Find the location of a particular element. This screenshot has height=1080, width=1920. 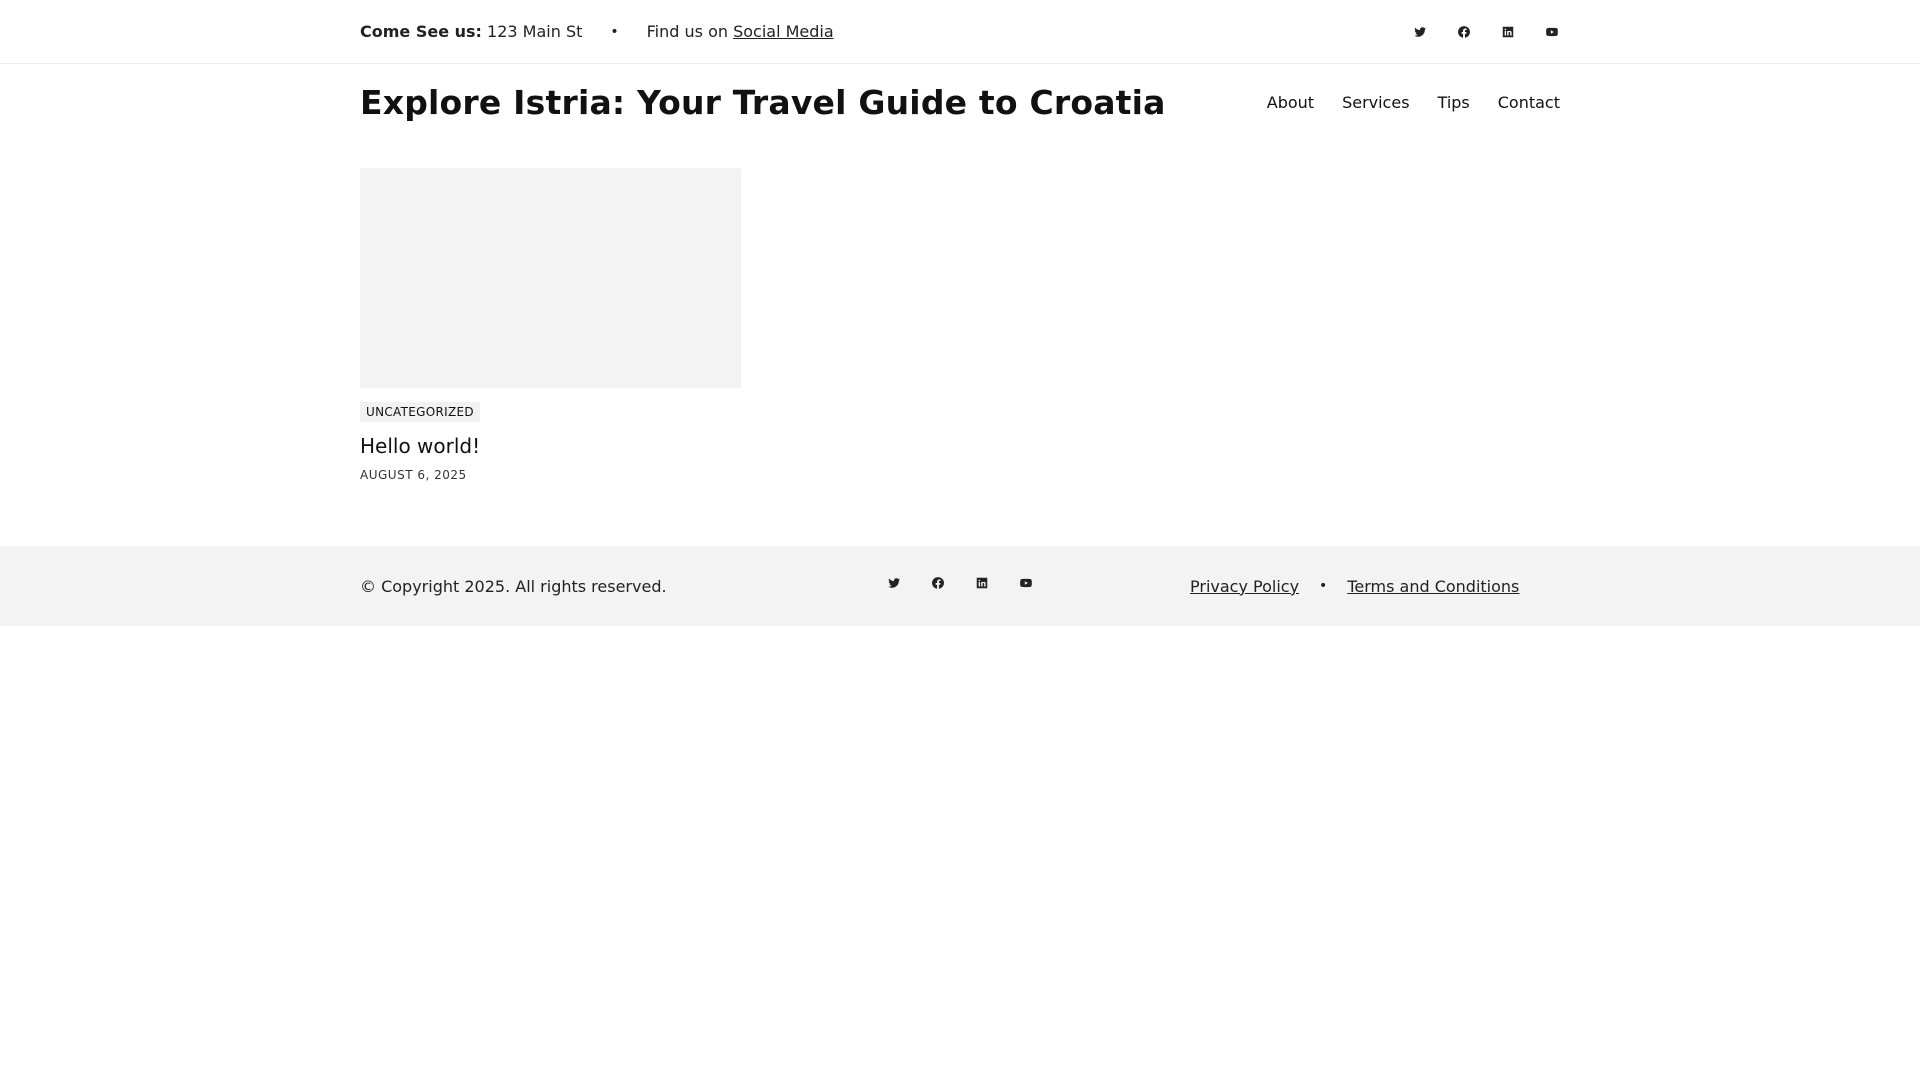

social-prefix: Find us on is located at coordinates (687, 31).